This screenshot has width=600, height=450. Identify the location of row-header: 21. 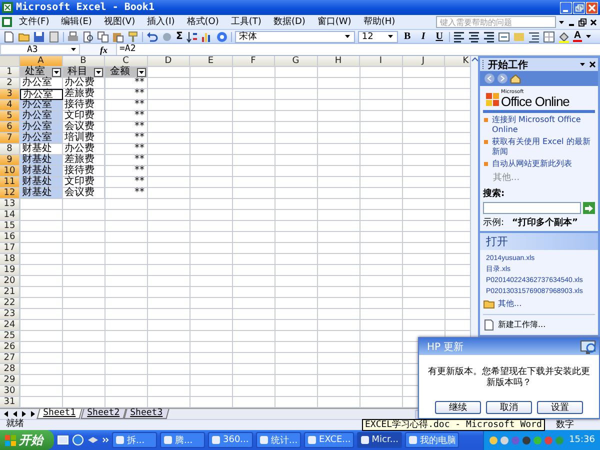
(10, 292).